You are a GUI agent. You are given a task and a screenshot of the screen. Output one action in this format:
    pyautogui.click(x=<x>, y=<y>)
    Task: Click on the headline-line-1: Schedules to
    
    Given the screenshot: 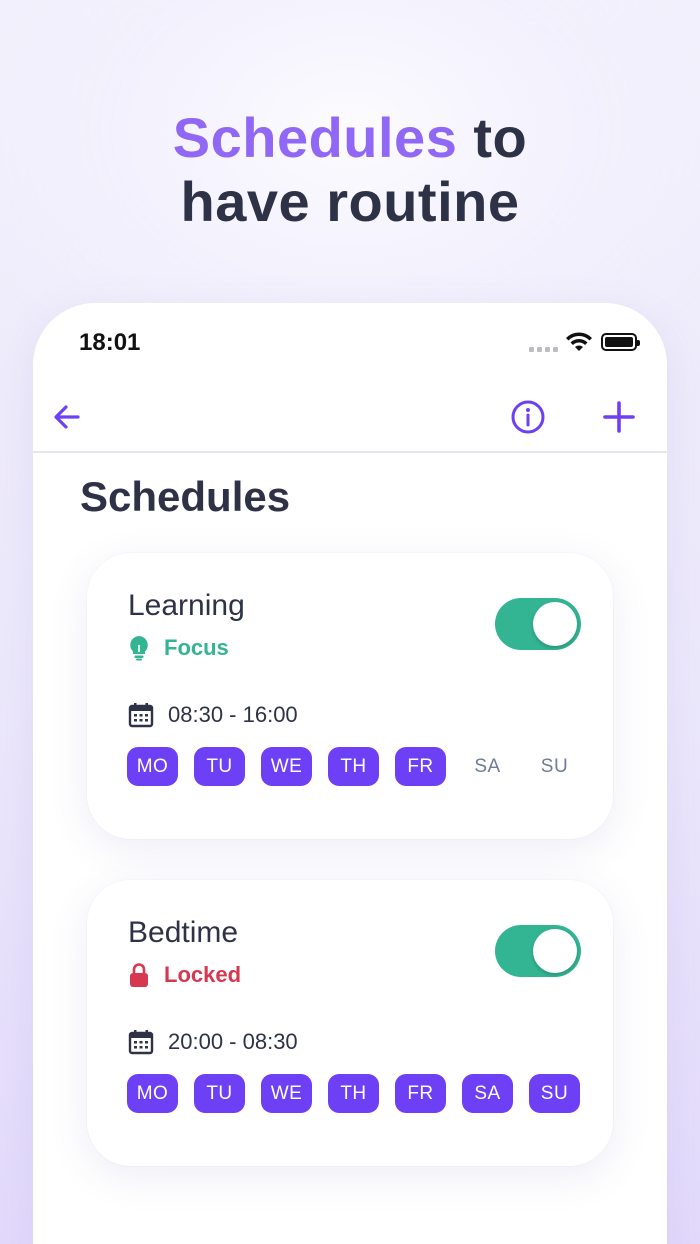 What is the action you would take?
    pyautogui.click(x=350, y=138)
    